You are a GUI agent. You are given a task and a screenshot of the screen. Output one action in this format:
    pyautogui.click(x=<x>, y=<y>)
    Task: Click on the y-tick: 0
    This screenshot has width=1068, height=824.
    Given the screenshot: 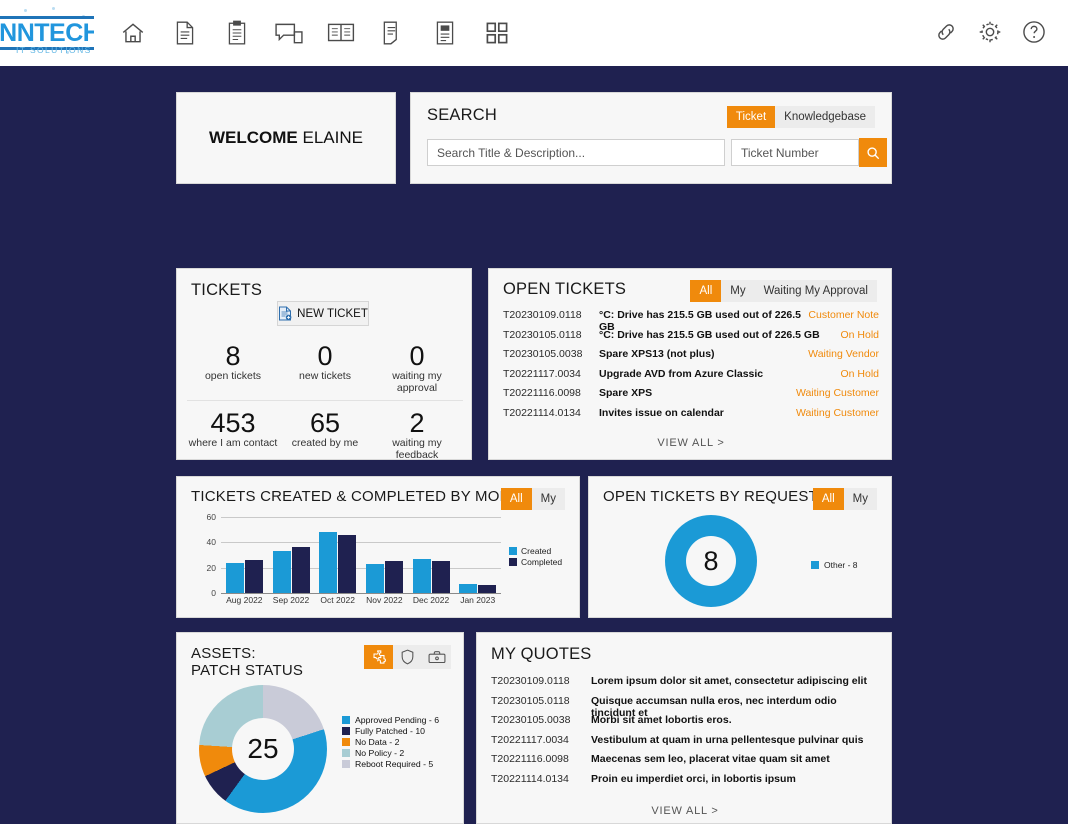 What is the action you would take?
    pyautogui.click(x=213, y=593)
    